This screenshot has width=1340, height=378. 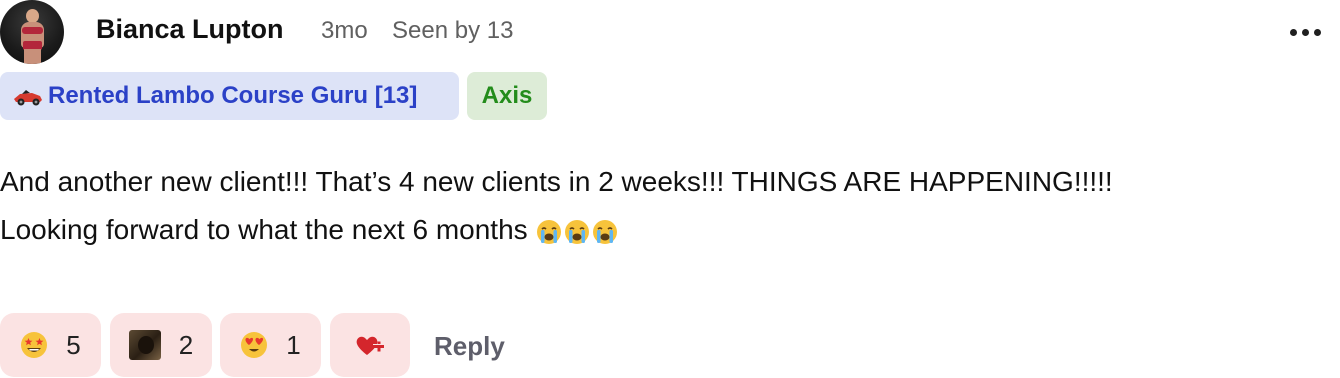 What do you see at coordinates (190, 29) in the screenshot?
I see `author-name: Bianca Lupton` at bounding box center [190, 29].